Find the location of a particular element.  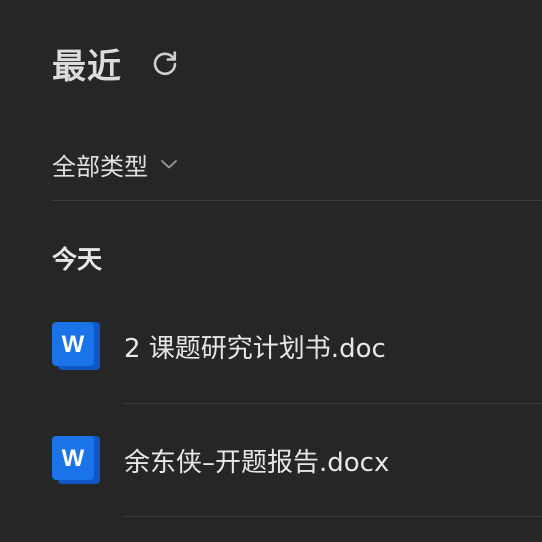

header: 最近 is located at coordinates (117, 63).